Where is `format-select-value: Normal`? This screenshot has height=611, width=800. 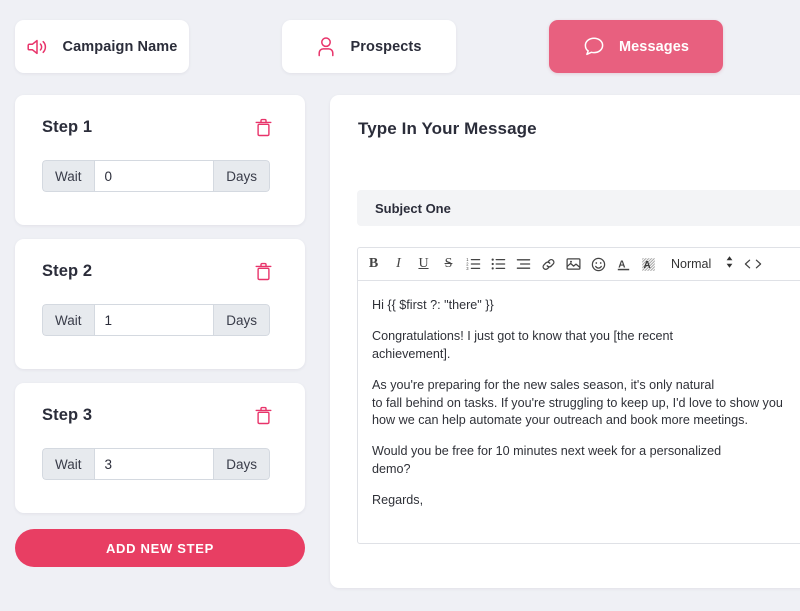 format-select-value: Normal is located at coordinates (691, 264).